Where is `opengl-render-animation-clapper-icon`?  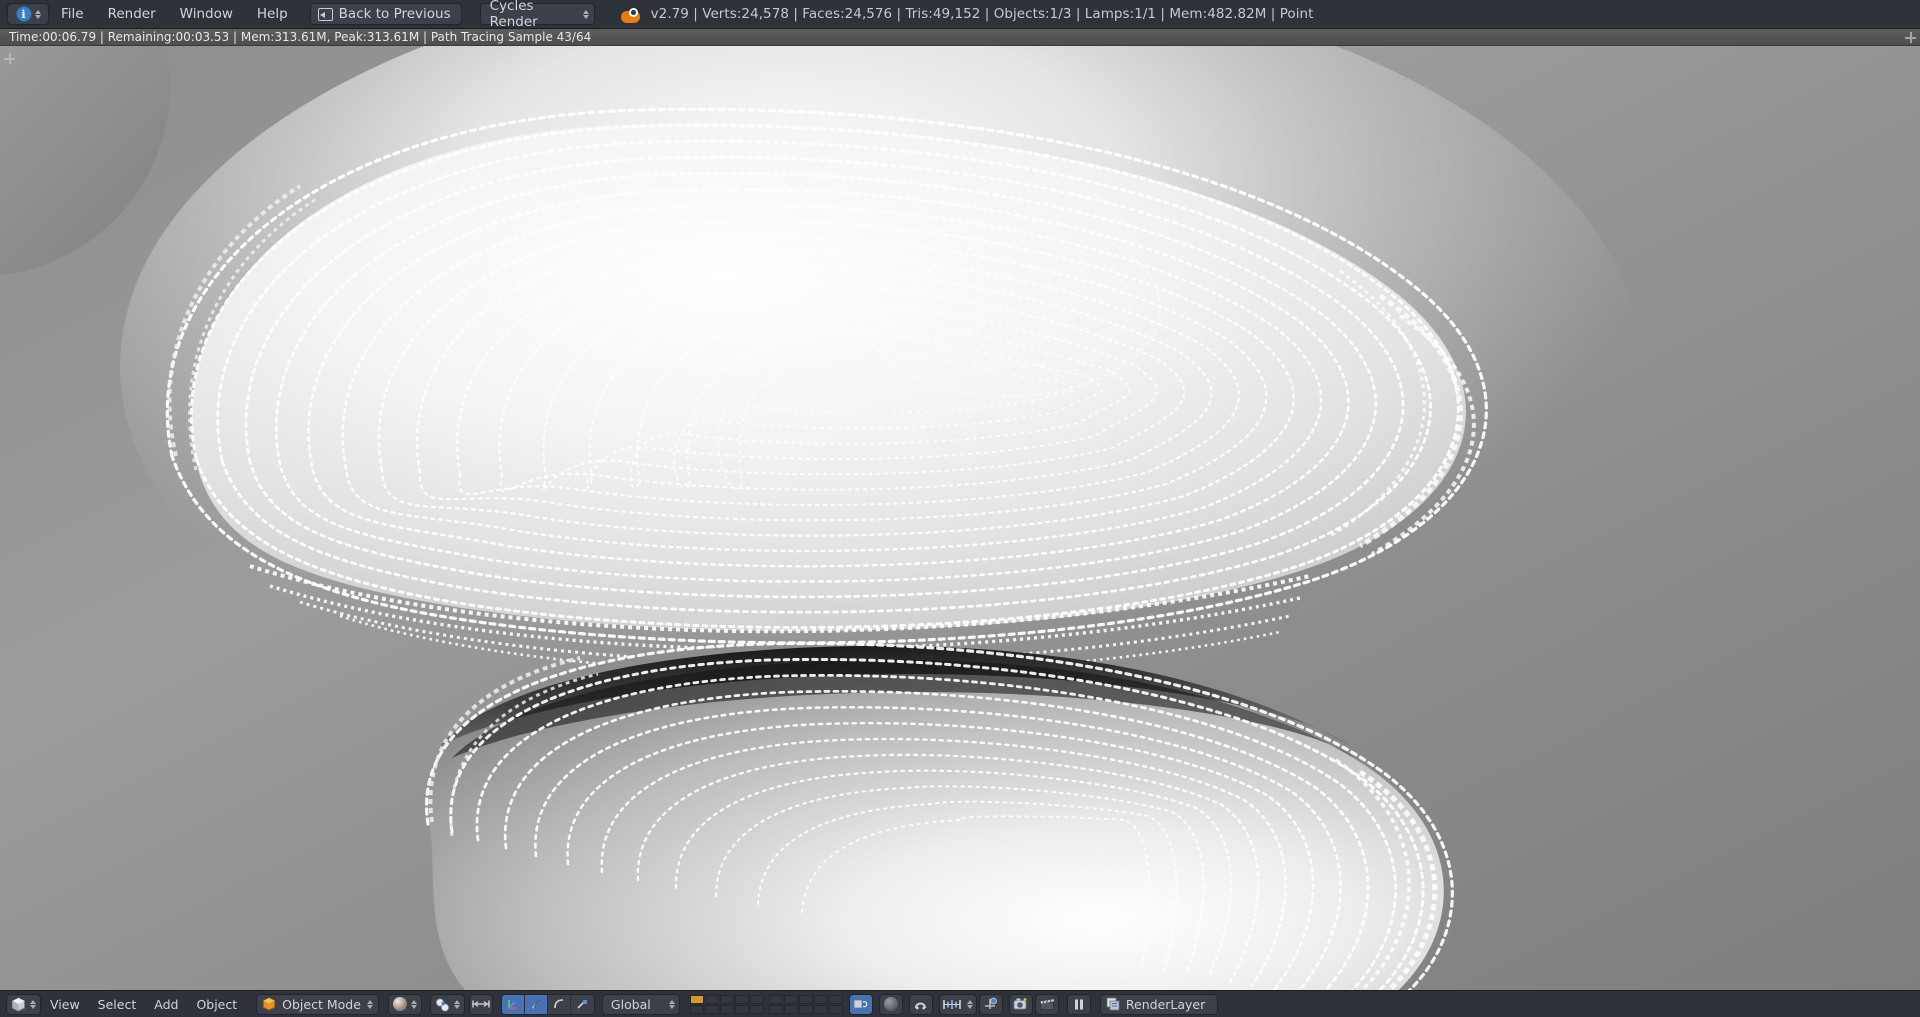 opengl-render-animation-clapper-icon is located at coordinates (1047, 1004).